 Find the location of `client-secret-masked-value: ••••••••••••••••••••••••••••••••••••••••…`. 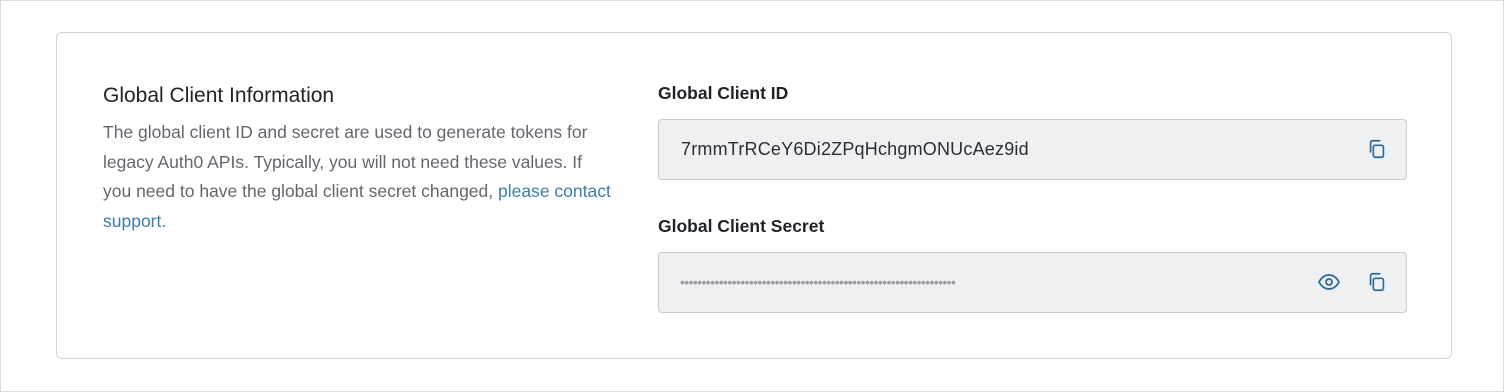

client-secret-masked-value: ••••••••••••••••••••••••••••••••••••••••… is located at coordinates (990, 282).